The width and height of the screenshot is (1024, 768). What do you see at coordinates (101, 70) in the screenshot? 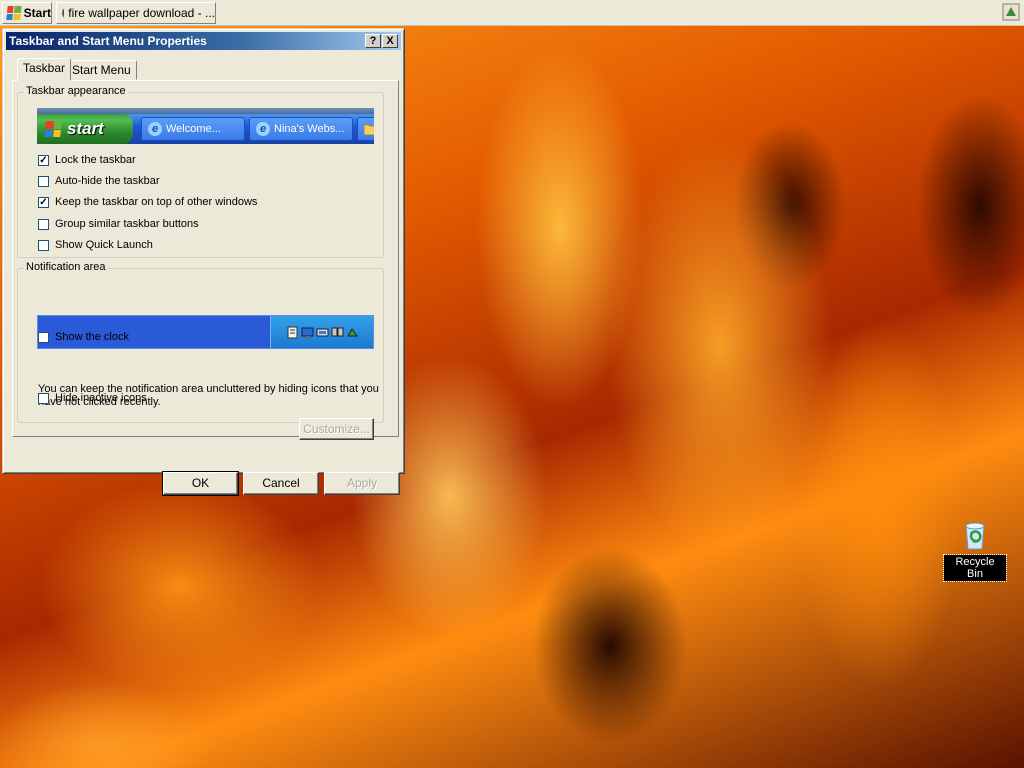
I see `tab-start-menu: Start Menu` at bounding box center [101, 70].